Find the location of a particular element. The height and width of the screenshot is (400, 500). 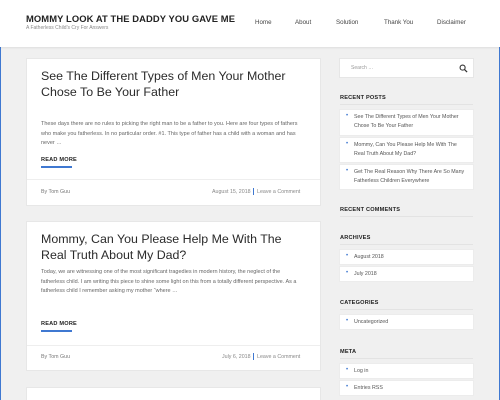

archives-title: ARCHIVES is located at coordinates (355, 238).